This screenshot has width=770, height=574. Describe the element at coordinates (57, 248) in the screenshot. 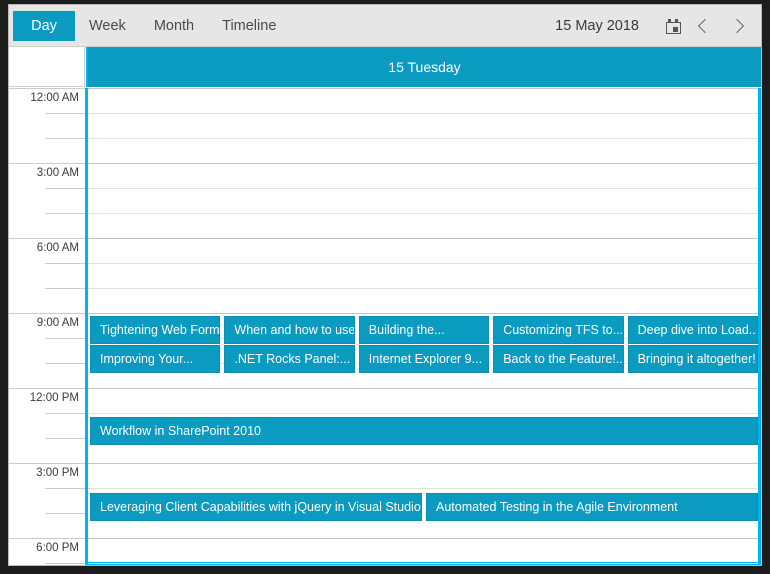

I see `time-label: 6:00 AM` at that location.